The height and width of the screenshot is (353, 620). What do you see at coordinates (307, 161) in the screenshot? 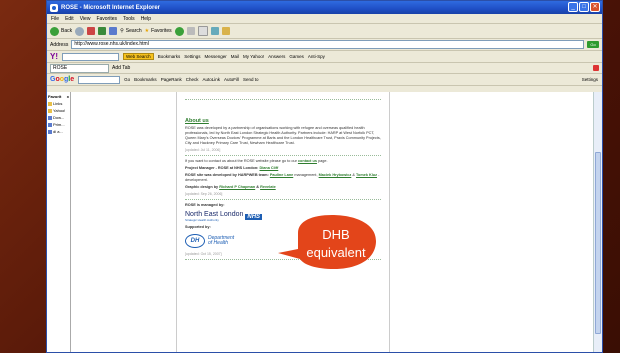
I see `contact-us-link: contact us` at bounding box center [307, 161].